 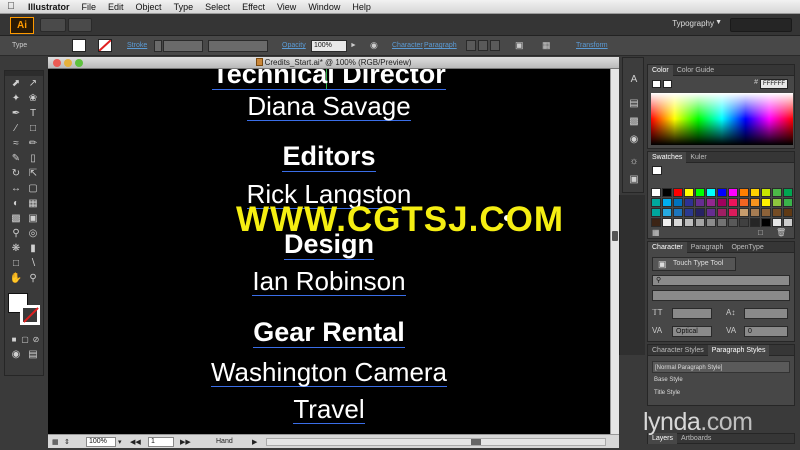 I want to click on opacity-link: Opacity, so click(x=294, y=45).